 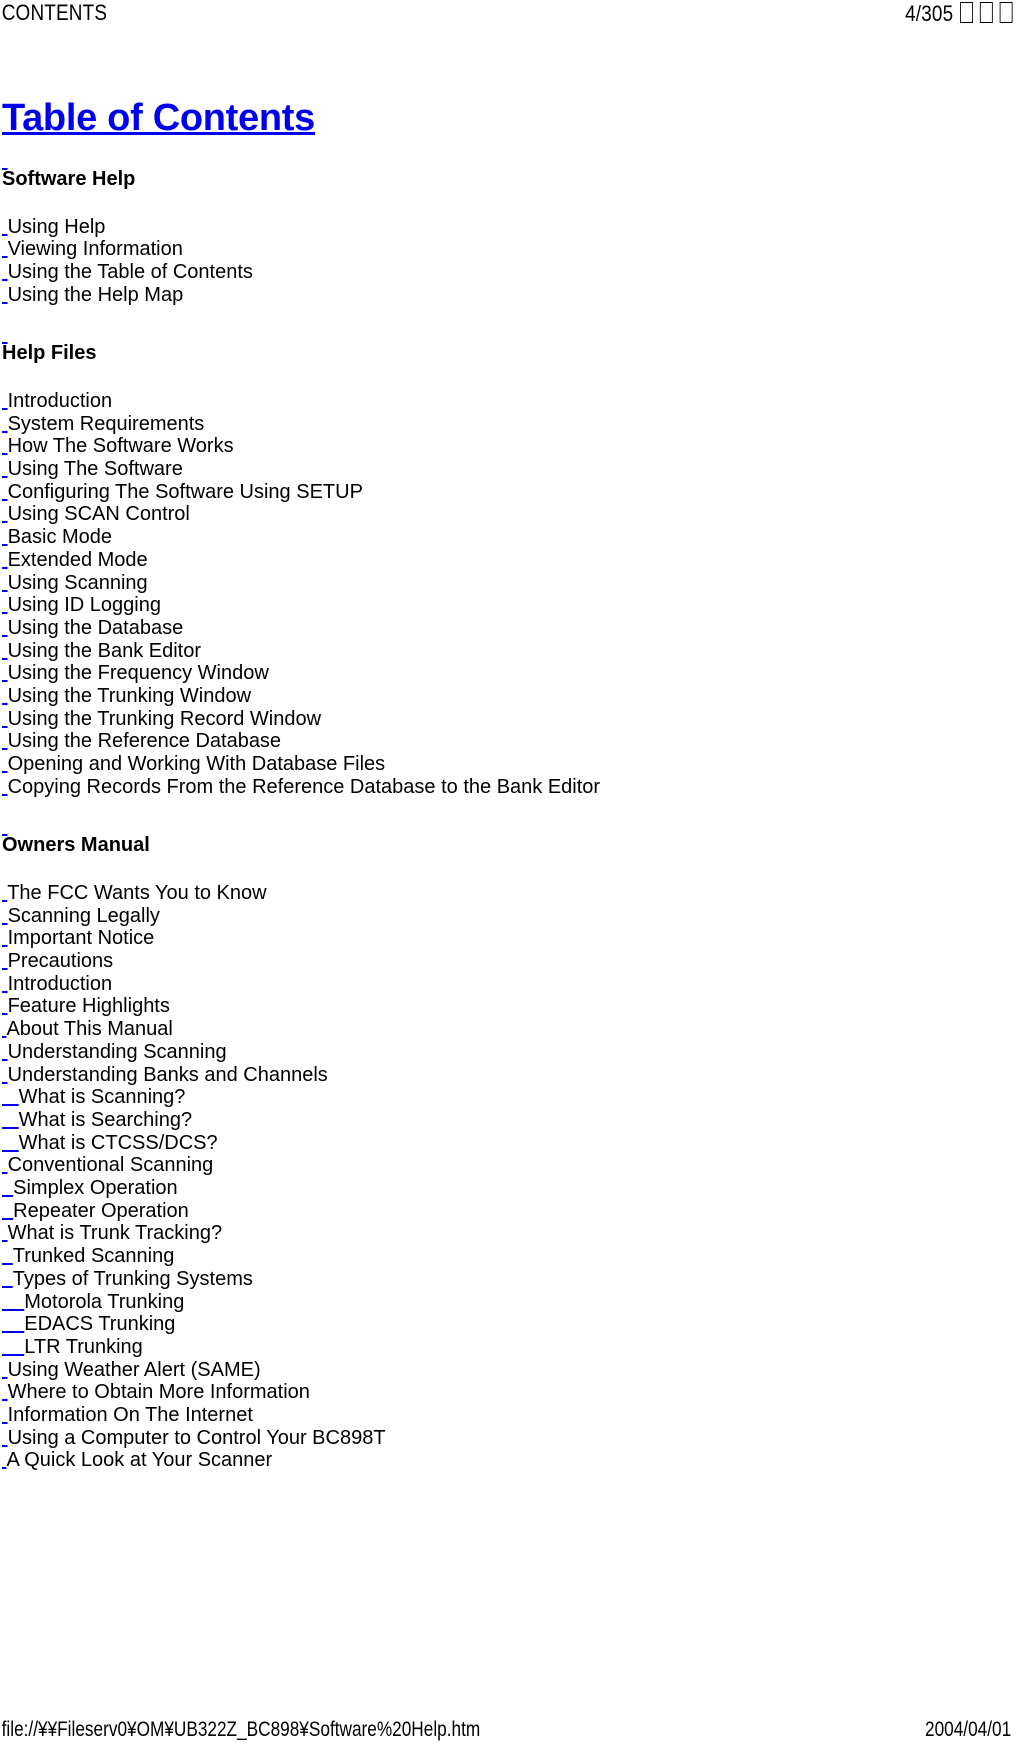 What do you see at coordinates (502, 696) in the screenshot?
I see `toc-entry: Using the Trunking Window` at bounding box center [502, 696].